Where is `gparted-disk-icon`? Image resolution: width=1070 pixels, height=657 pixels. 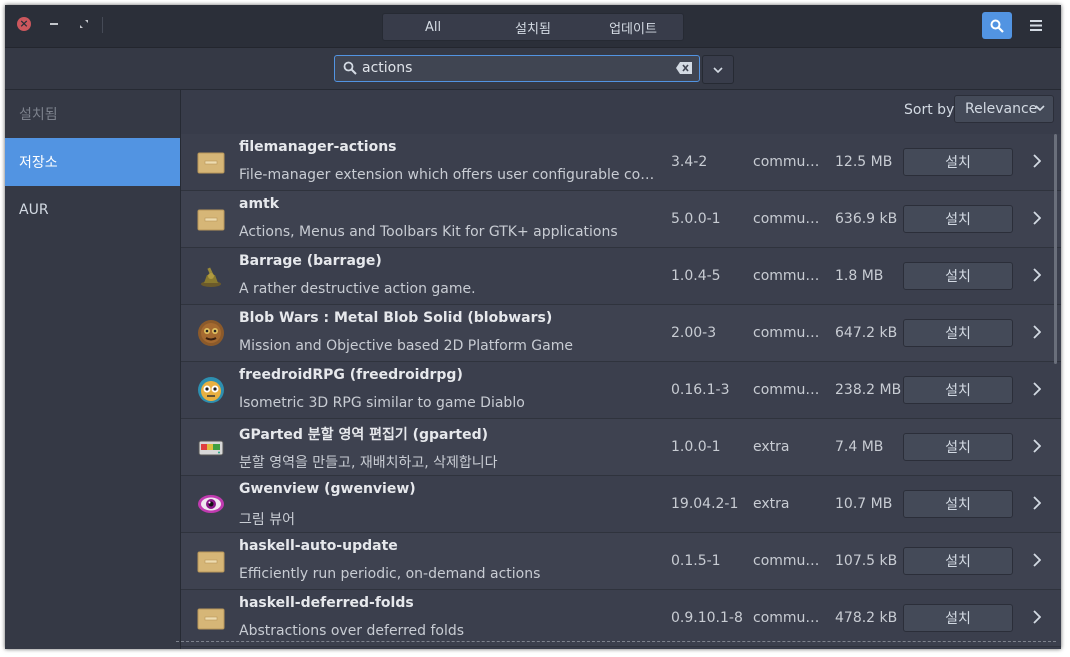 gparted-disk-icon is located at coordinates (211, 447).